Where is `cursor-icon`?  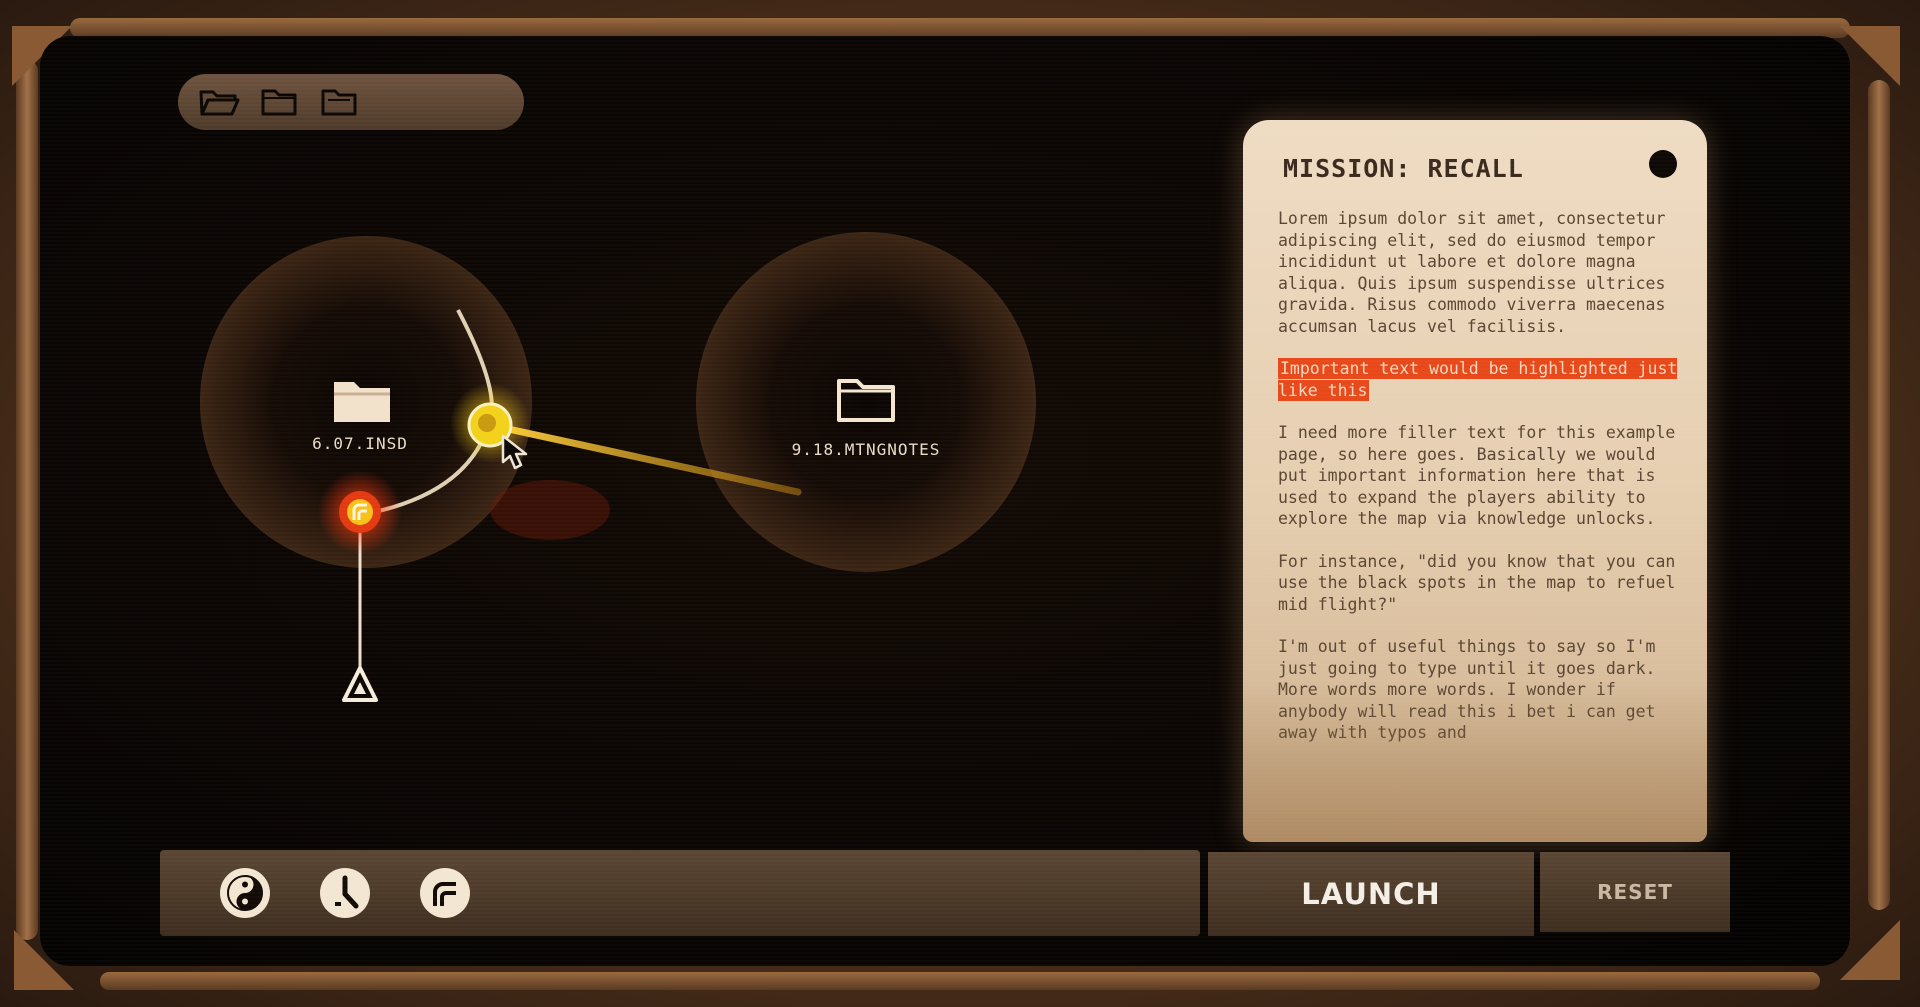
cursor-icon is located at coordinates (519, 454).